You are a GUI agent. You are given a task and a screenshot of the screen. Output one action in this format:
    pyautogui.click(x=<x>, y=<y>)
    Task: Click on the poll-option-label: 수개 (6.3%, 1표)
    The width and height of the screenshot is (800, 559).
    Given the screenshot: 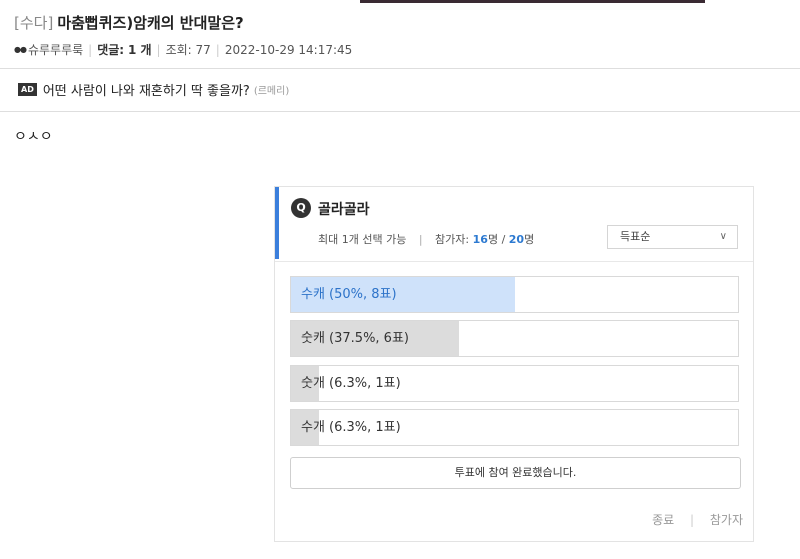 What is the action you would take?
    pyautogui.click(x=351, y=427)
    